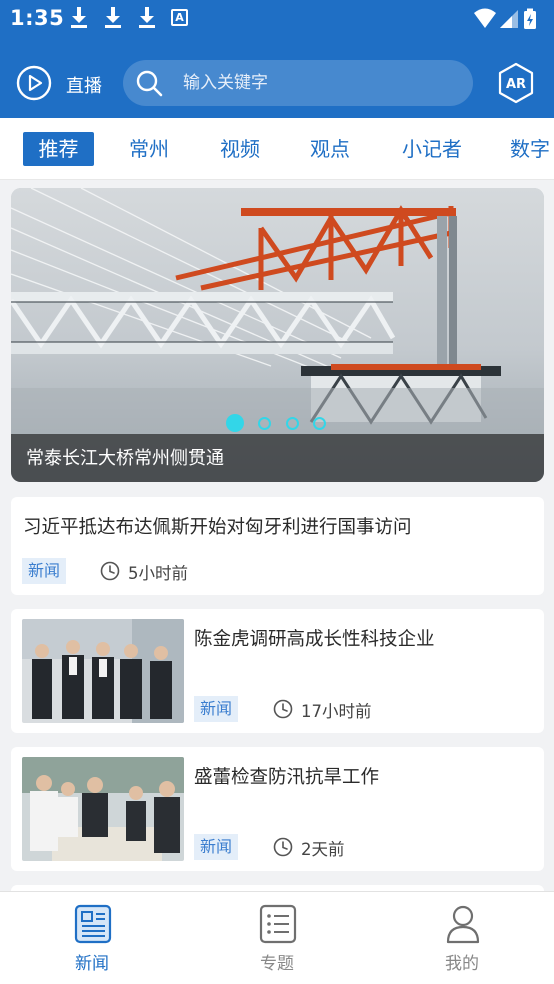 The height and width of the screenshot is (984, 554). Describe the element at coordinates (277, 964) in the screenshot. I see `nav-label: 专题` at that location.